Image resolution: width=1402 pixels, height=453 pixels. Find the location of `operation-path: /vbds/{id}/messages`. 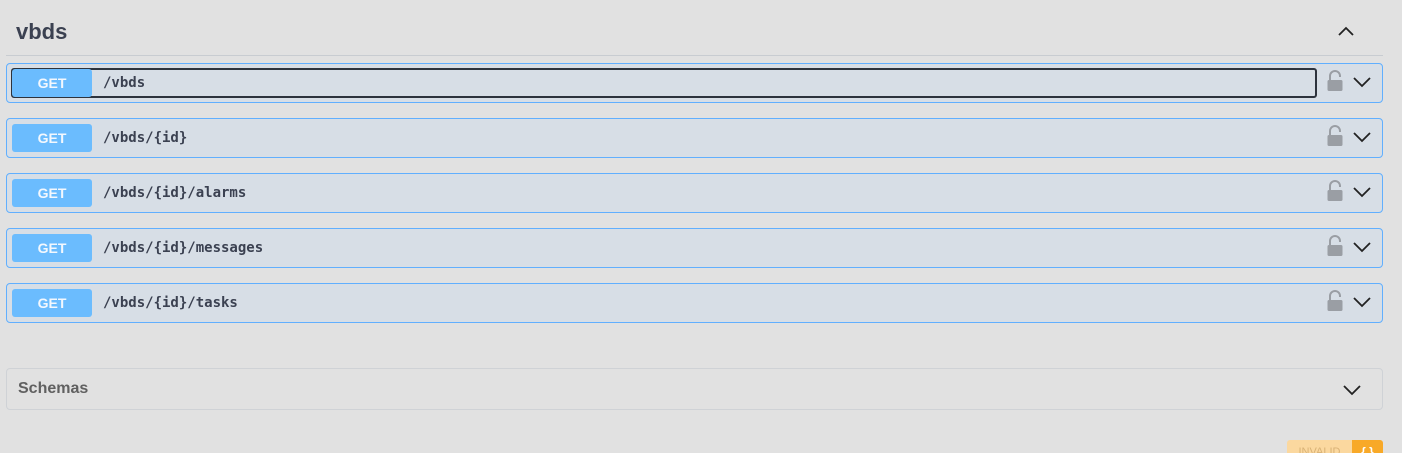

operation-path: /vbds/{id}/messages is located at coordinates (183, 248).